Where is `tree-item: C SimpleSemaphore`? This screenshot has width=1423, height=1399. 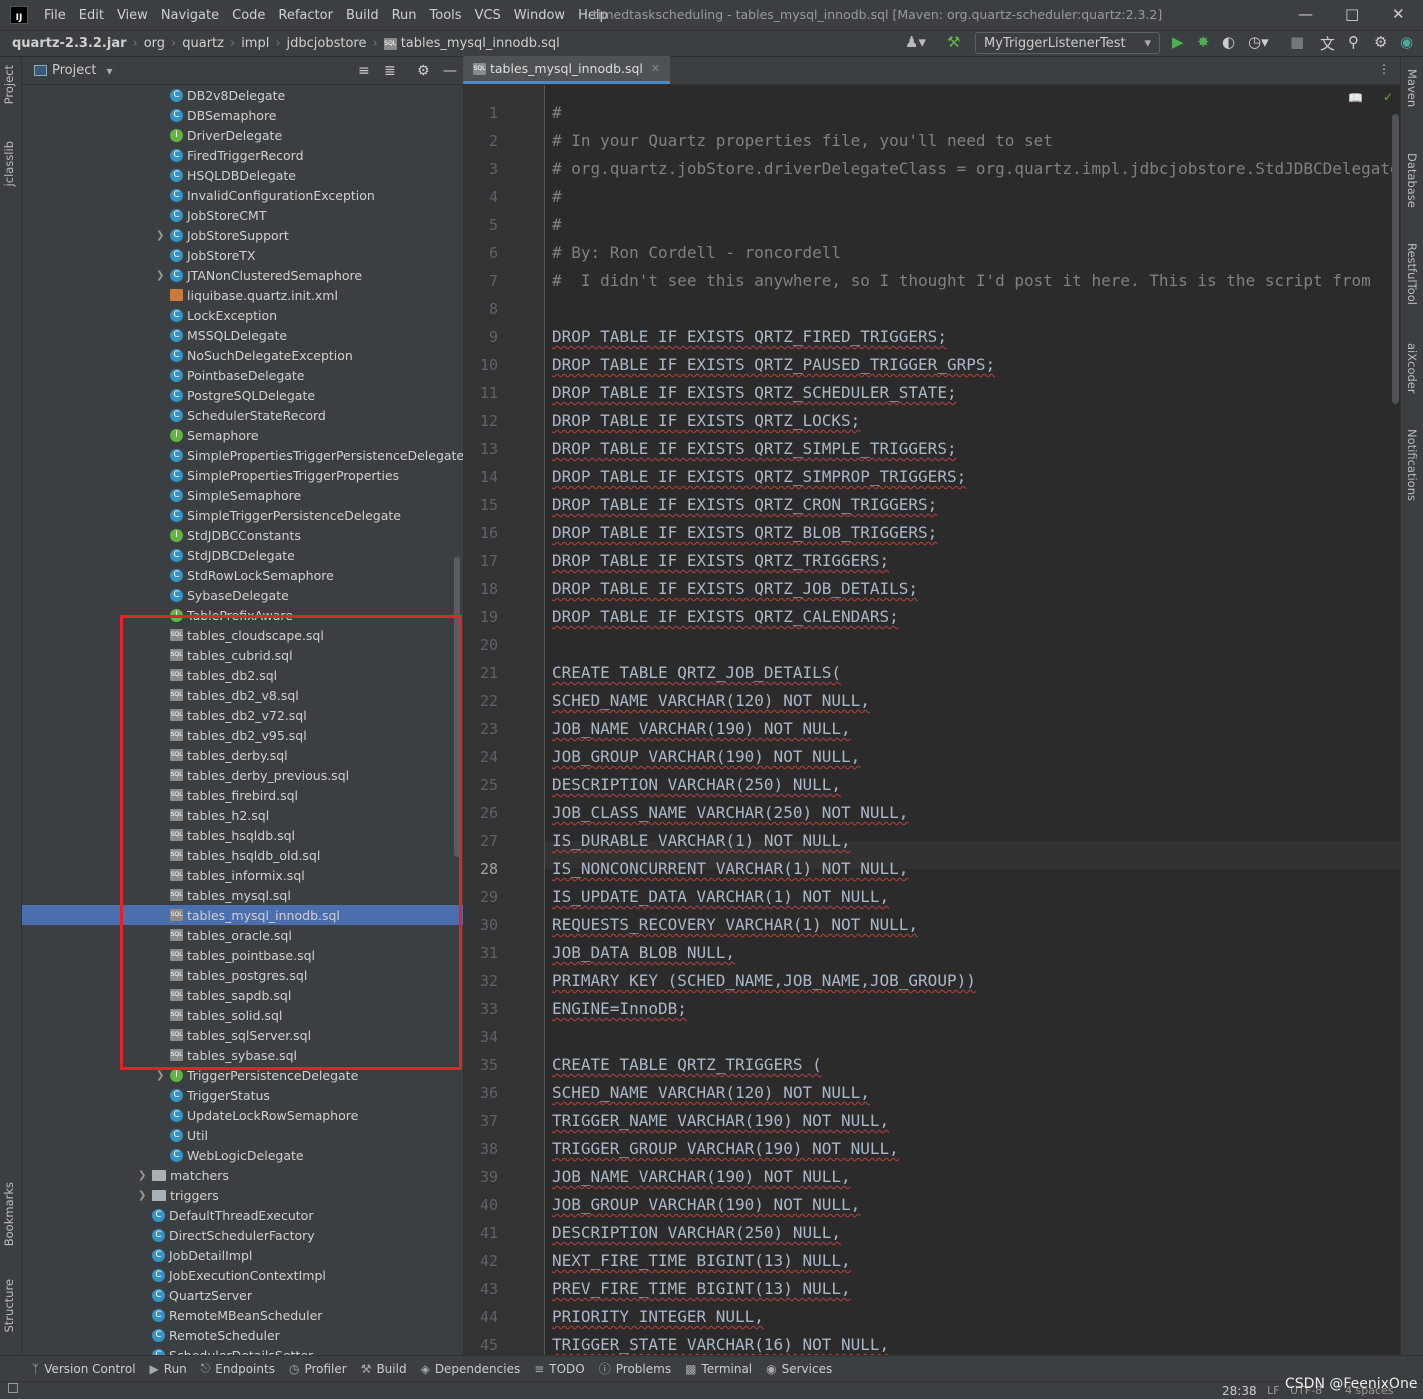 tree-item: C SimpleSemaphore is located at coordinates (242, 495).